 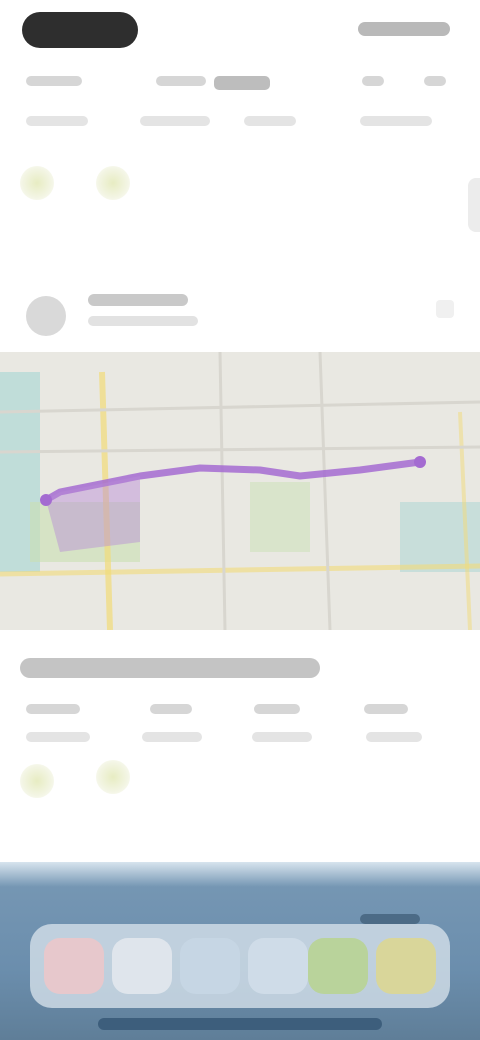 I want to click on park-area, so click(x=280, y=517).